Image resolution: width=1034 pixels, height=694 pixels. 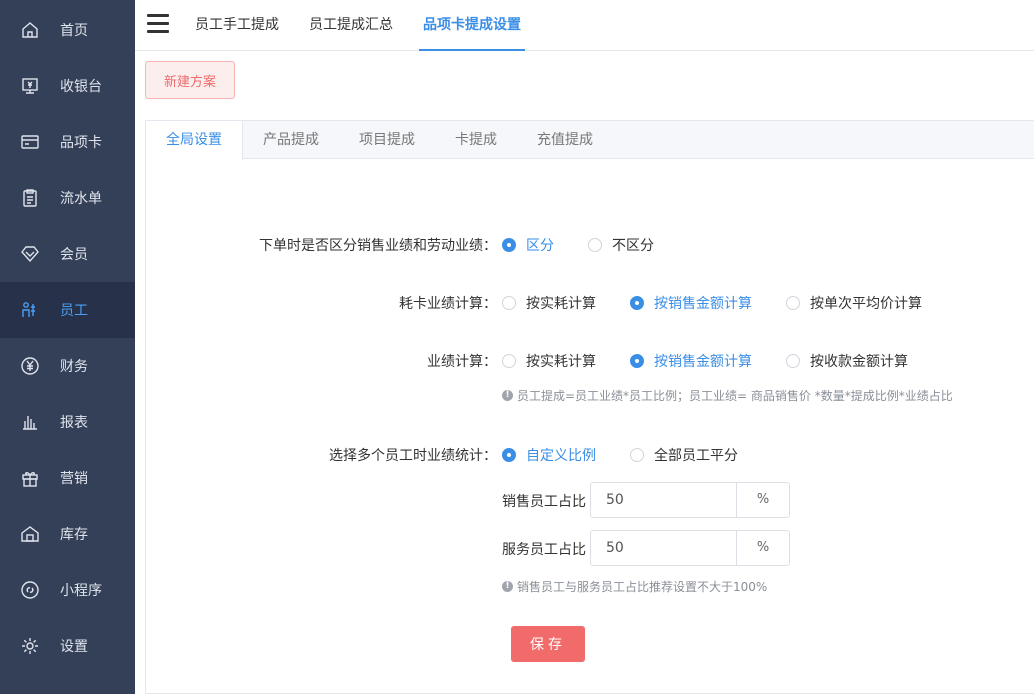 I want to click on multi-staff-custom-radio: 自定义比例, so click(x=549, y=455).